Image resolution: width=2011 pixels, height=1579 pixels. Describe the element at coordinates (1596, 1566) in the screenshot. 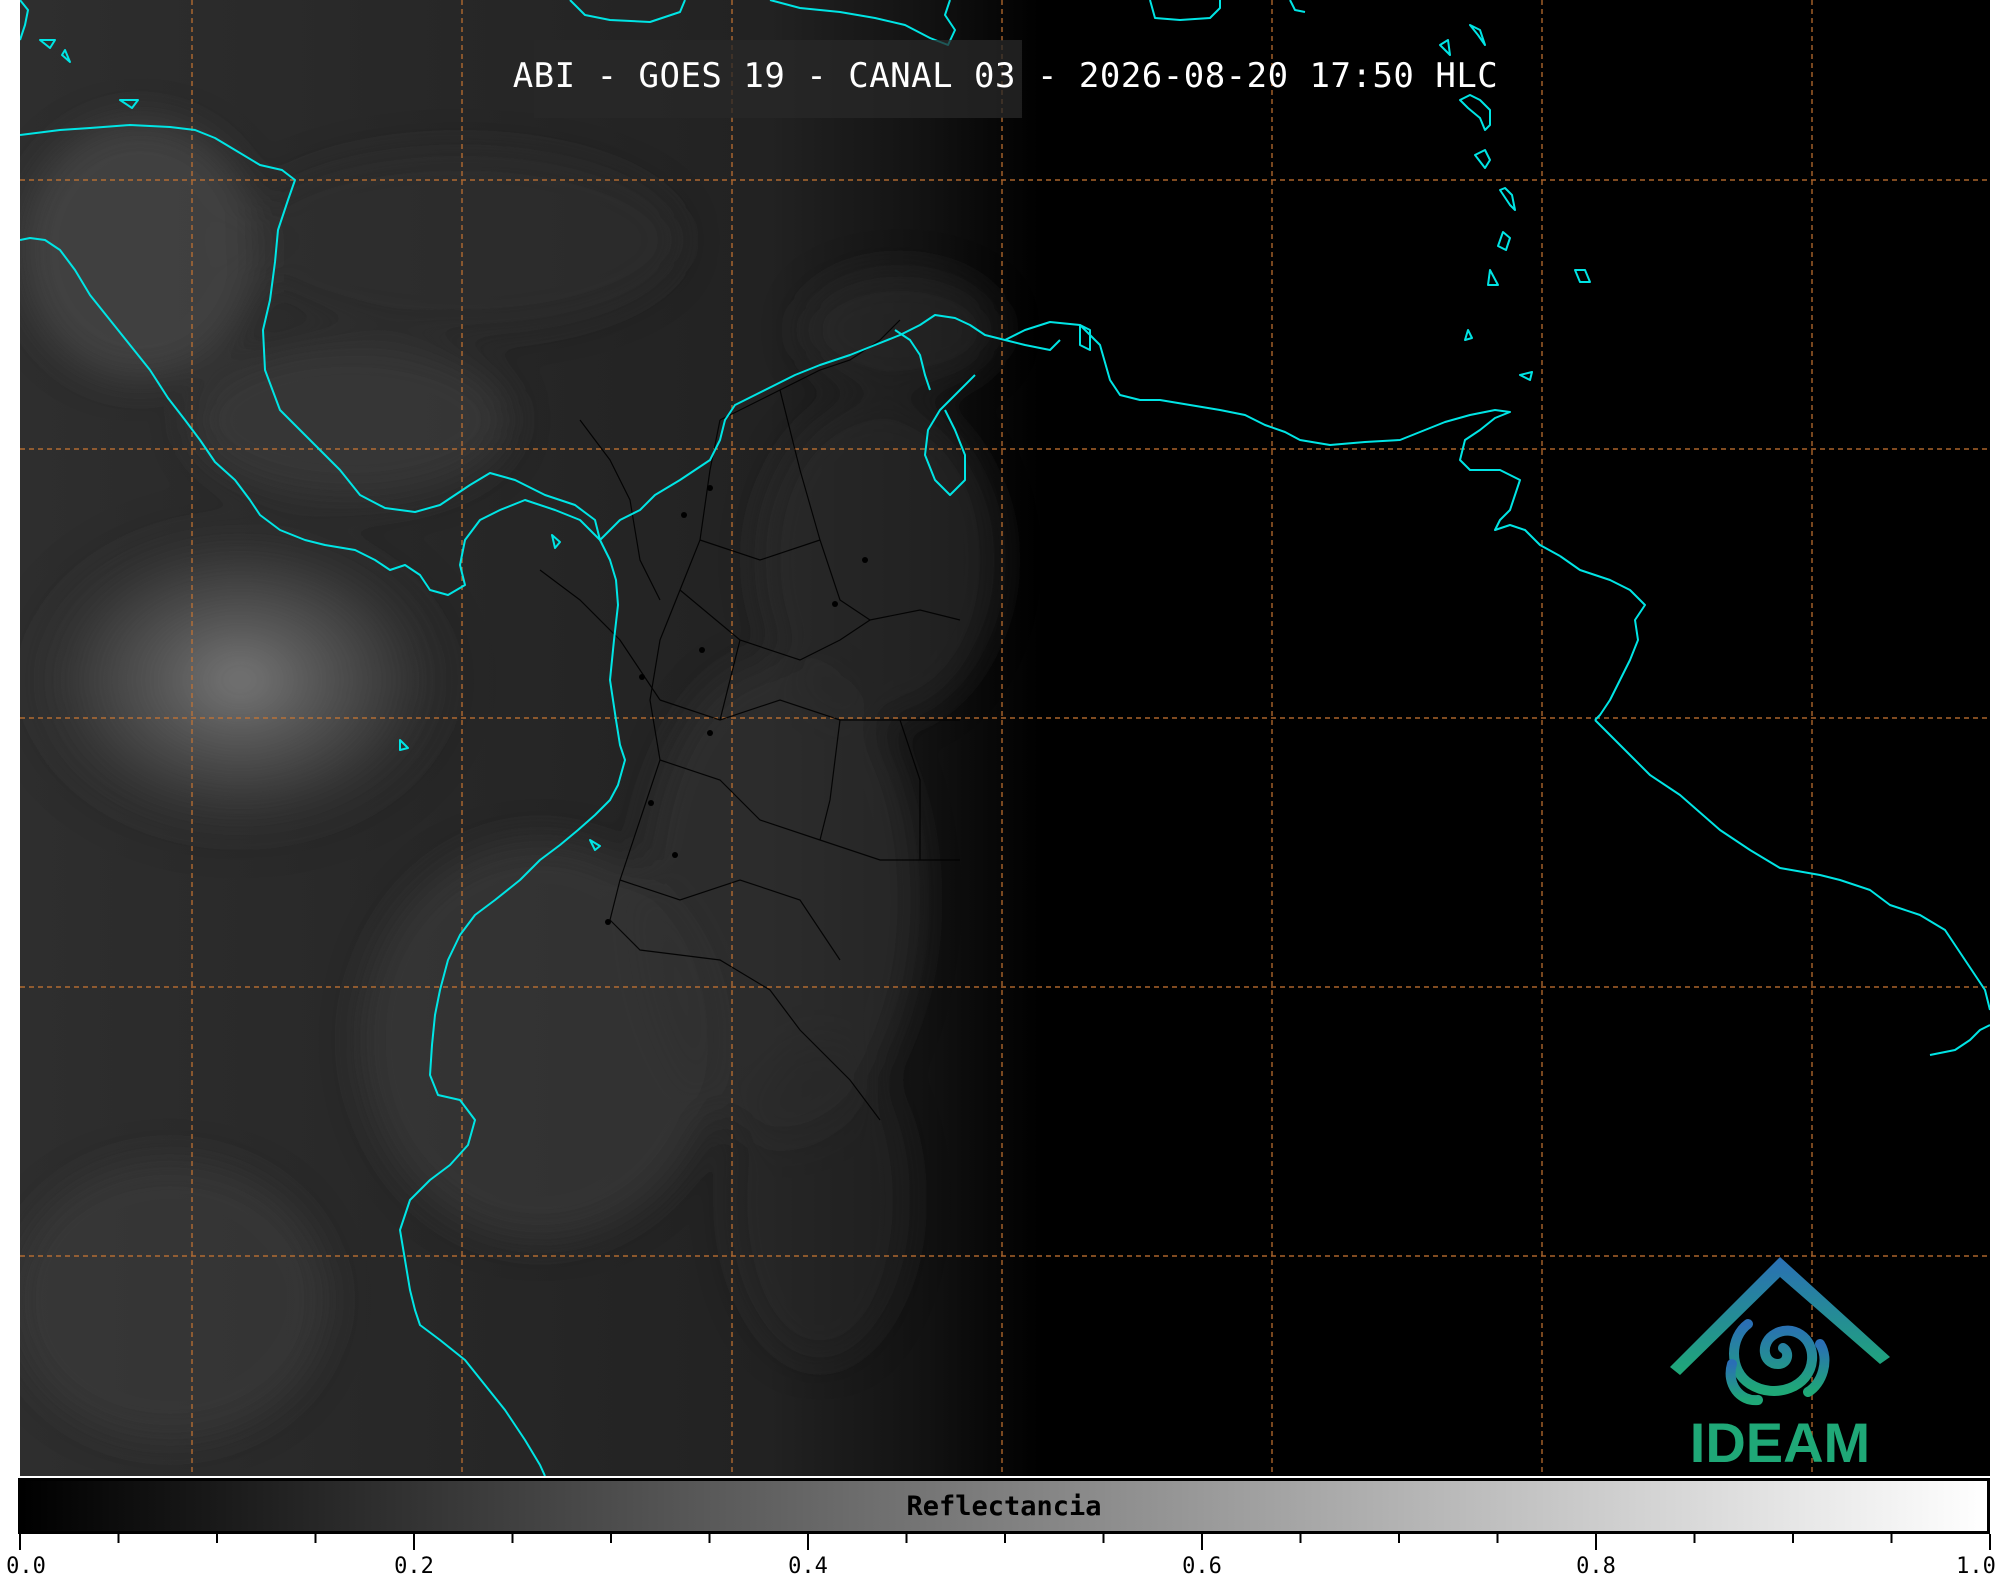

I see `colorbar-tick-label: 0.8` at that location.